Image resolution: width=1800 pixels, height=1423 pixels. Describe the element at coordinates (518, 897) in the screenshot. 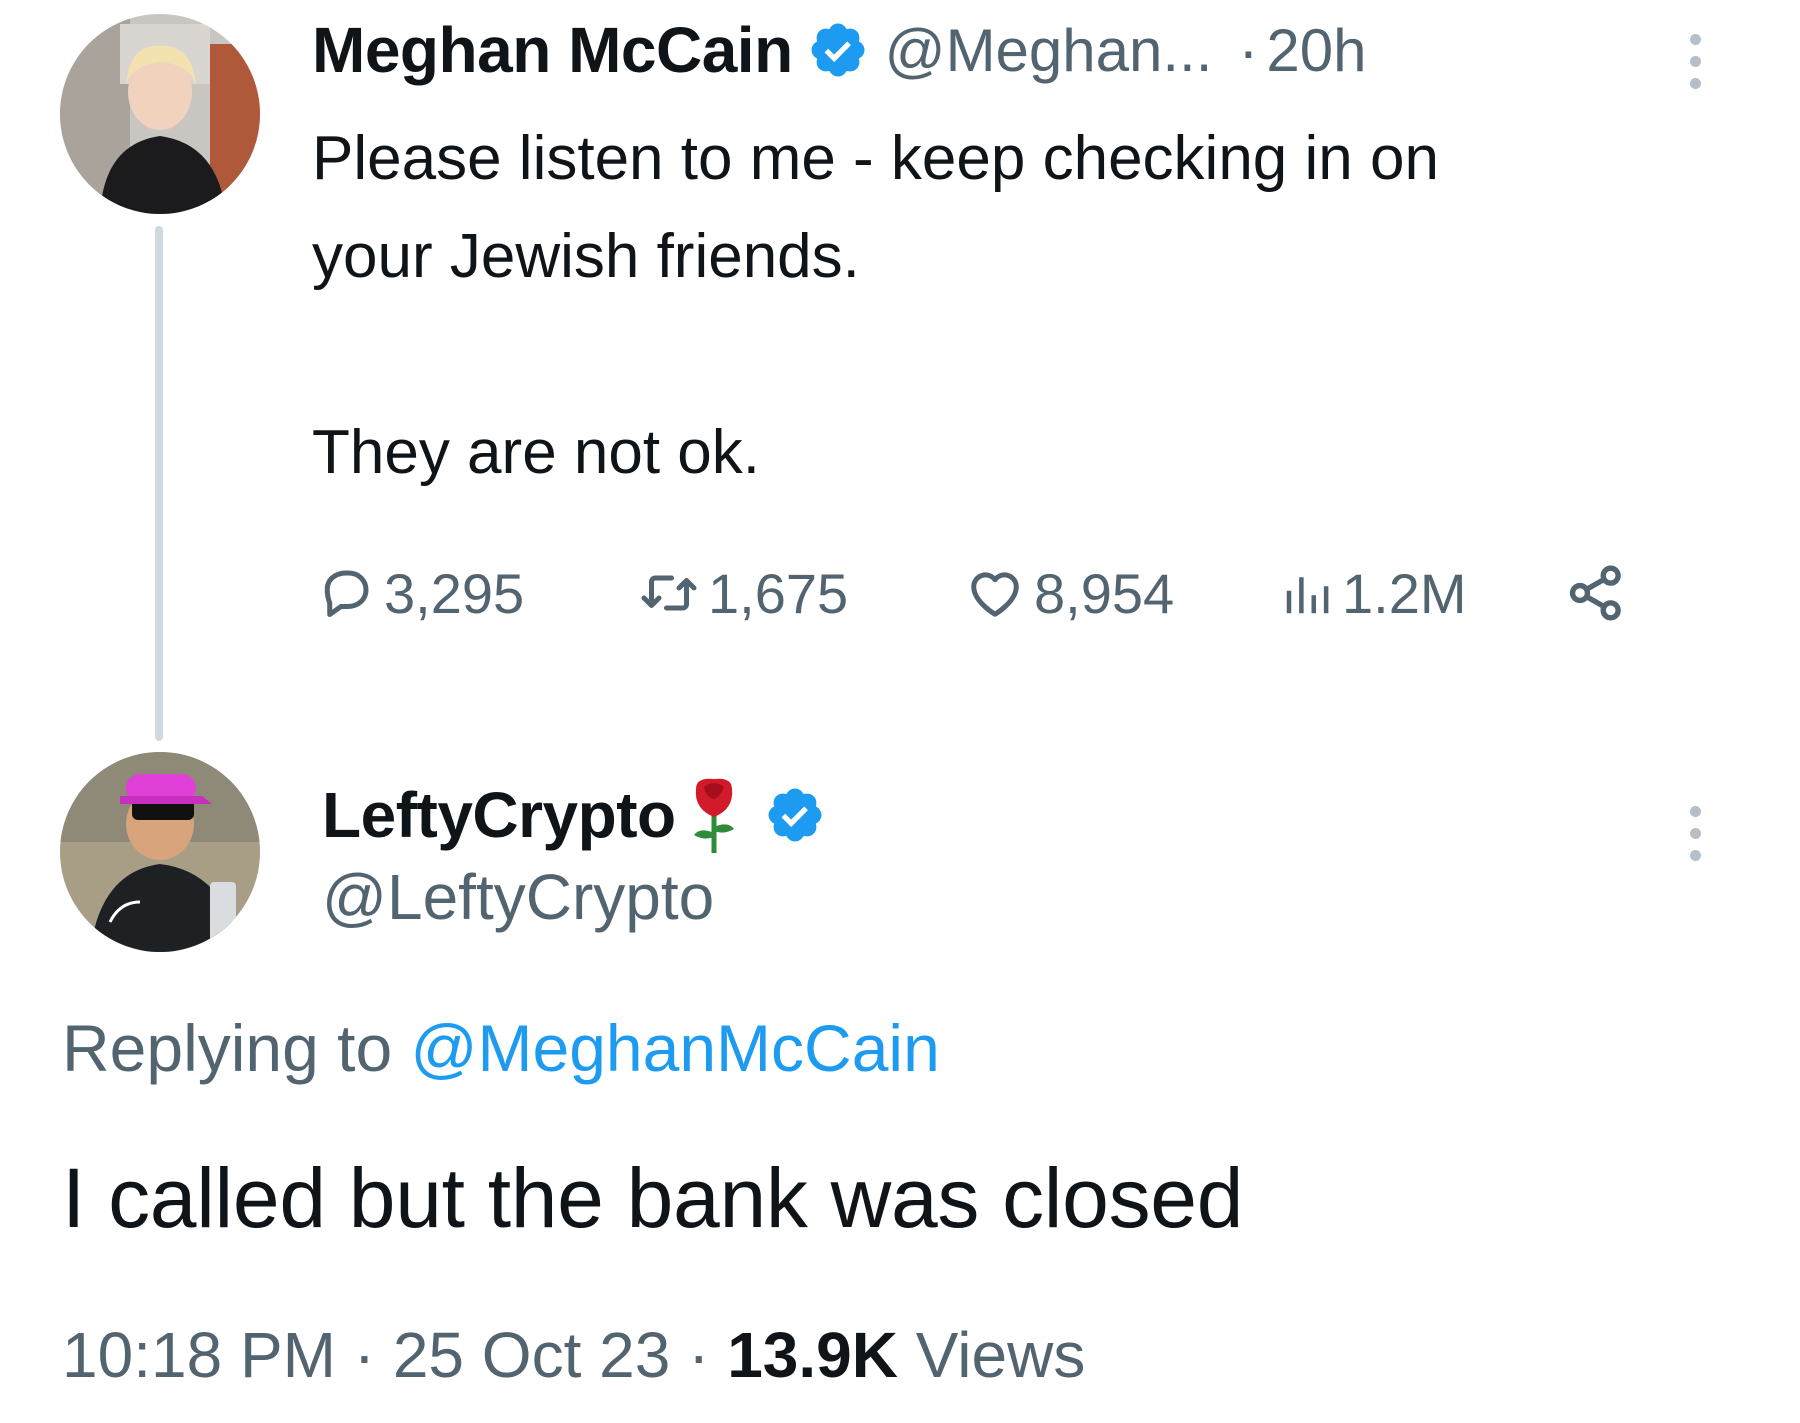

I see `reply-author-handle: @LeftyCrypto` at that location.